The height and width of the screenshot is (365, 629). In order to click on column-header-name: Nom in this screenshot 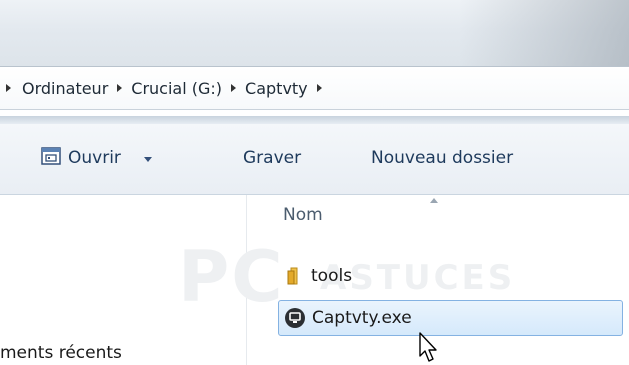, I will do `click(303, 215)`.